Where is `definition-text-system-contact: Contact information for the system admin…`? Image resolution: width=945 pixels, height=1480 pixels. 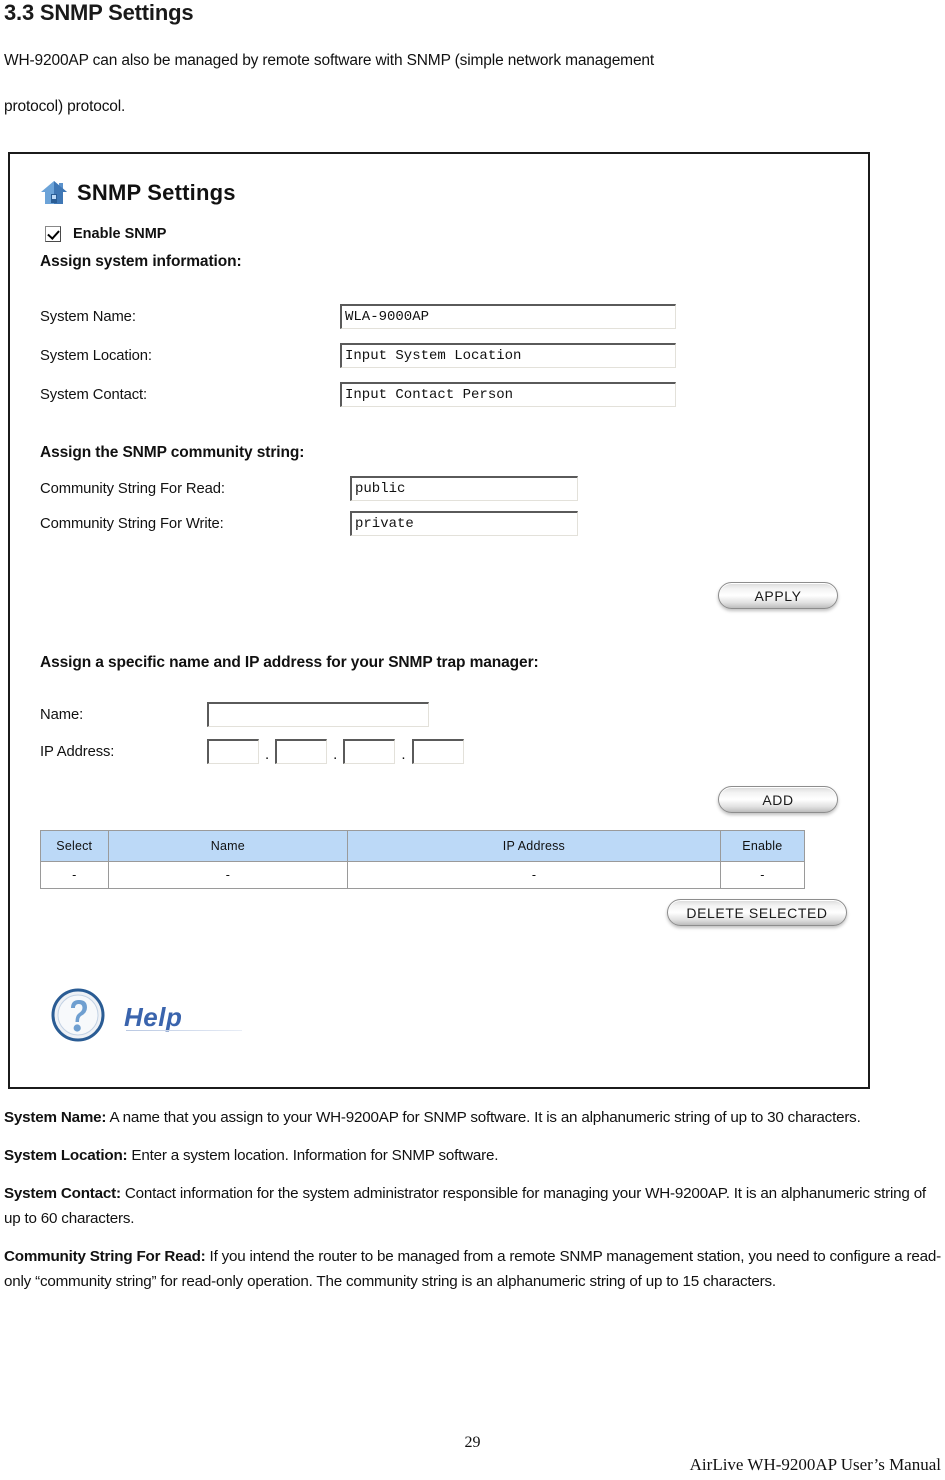
definition-text-system-contact: Contact information for the system admin… is located at coordinates (465, 1206).